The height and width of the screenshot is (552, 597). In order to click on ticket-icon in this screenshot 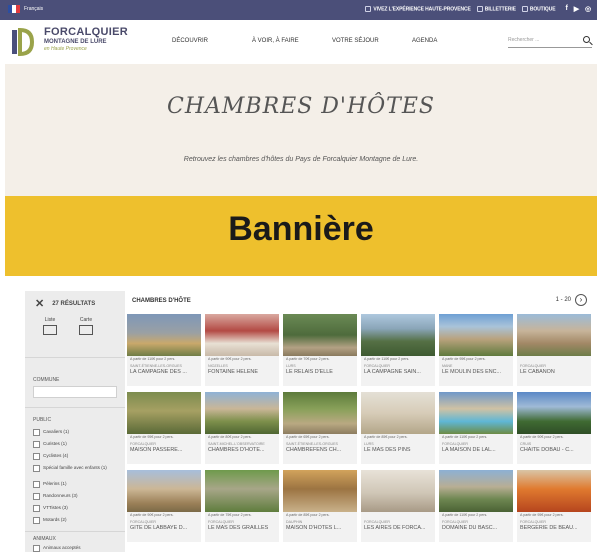, I will do `click(479, 8)`.